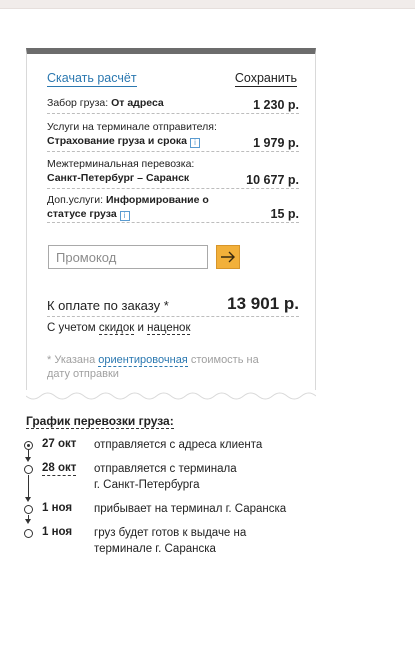  I want to click on pickup-row: Забор груза: От адреса 1 230 р., so click(173, 105).